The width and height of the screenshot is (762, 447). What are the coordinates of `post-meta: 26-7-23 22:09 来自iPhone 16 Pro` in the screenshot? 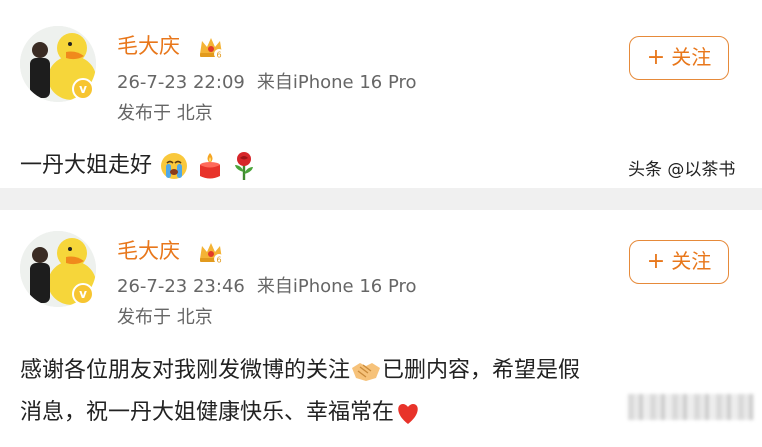 It's located at (267, 83).